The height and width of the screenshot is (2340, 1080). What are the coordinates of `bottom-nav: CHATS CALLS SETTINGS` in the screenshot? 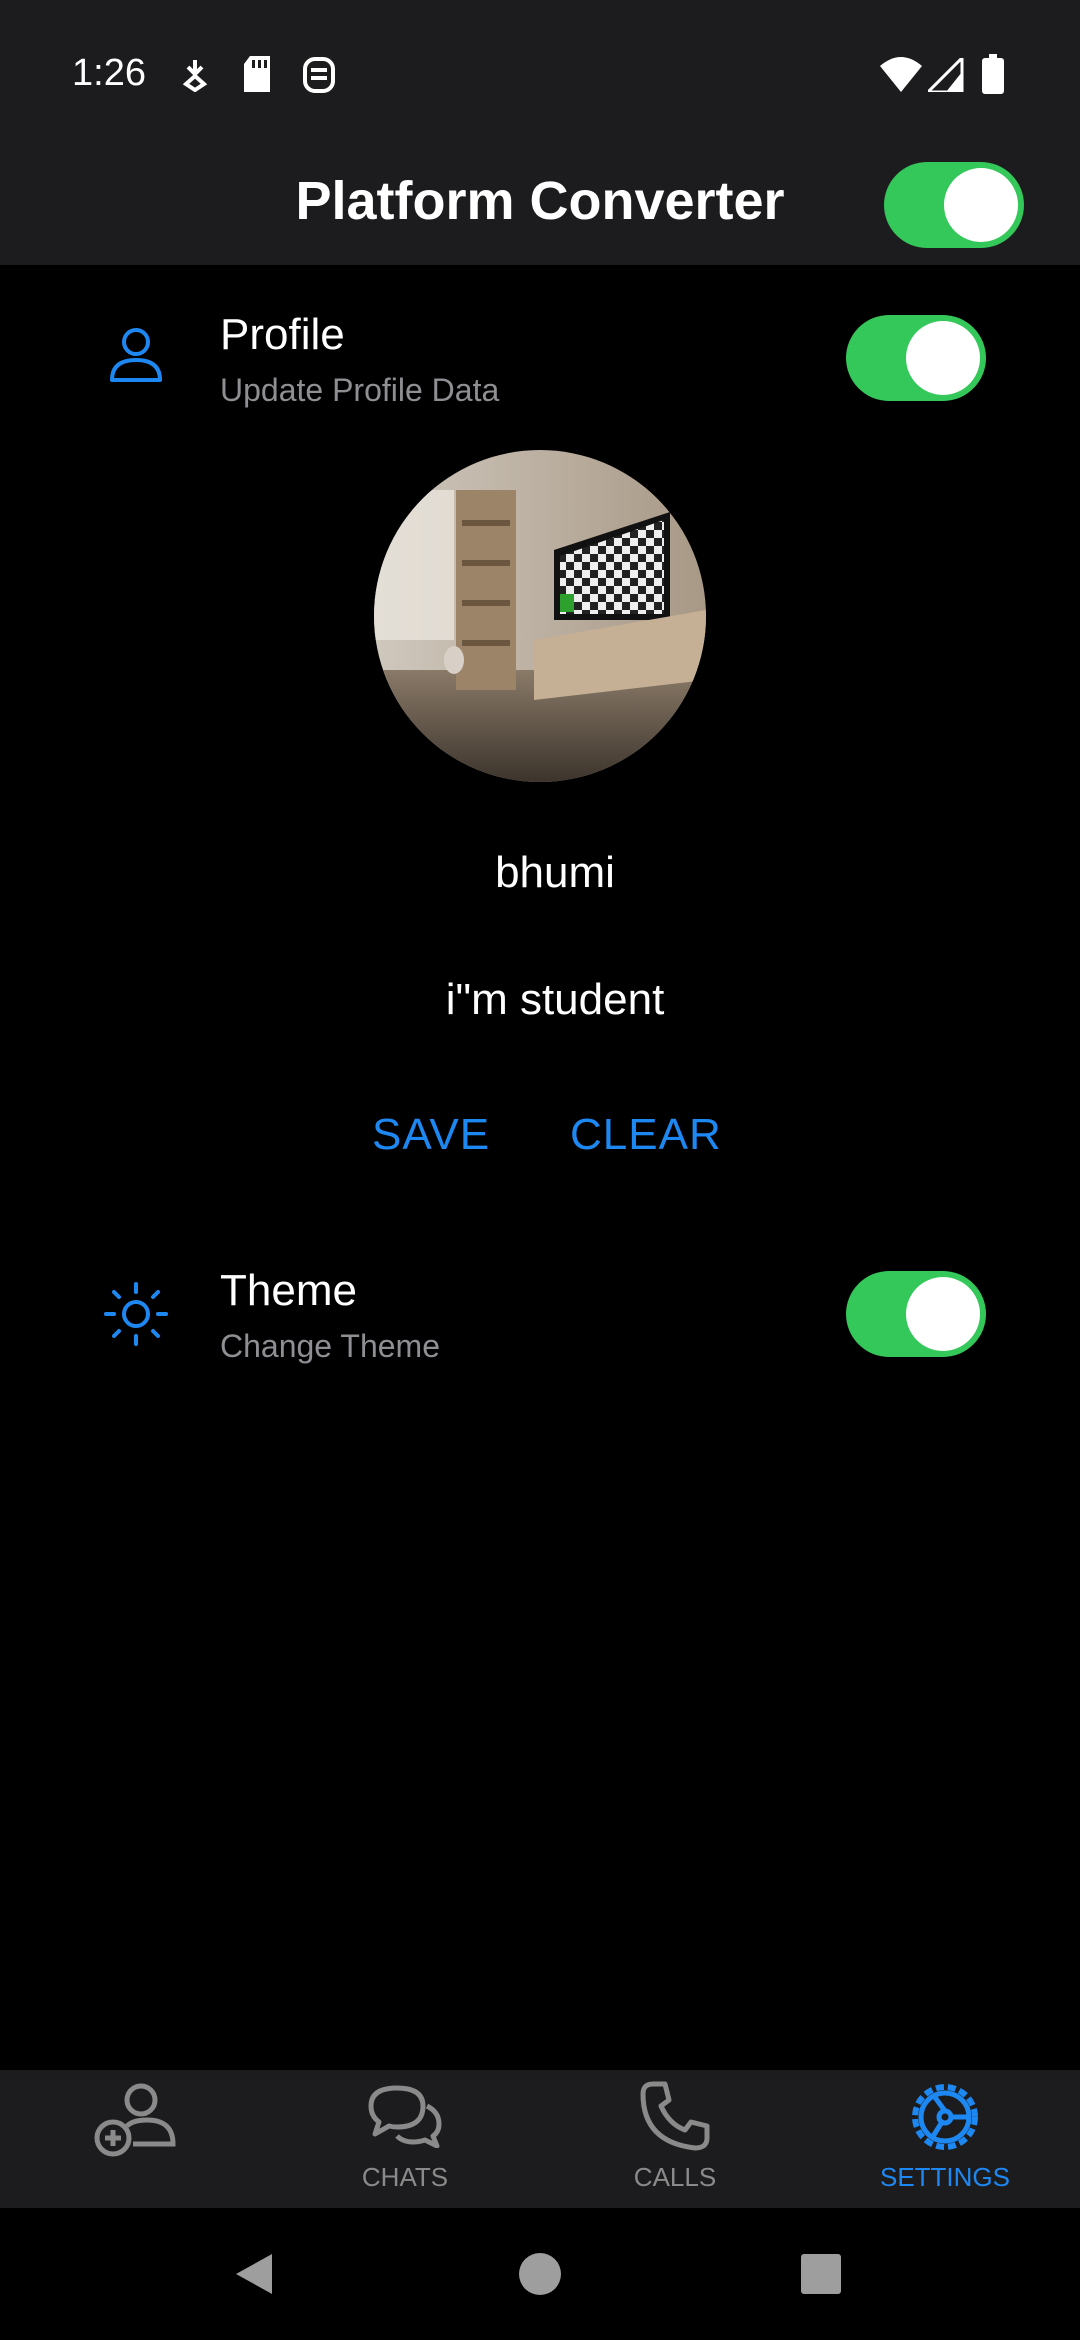 It's located at (540, 2139).